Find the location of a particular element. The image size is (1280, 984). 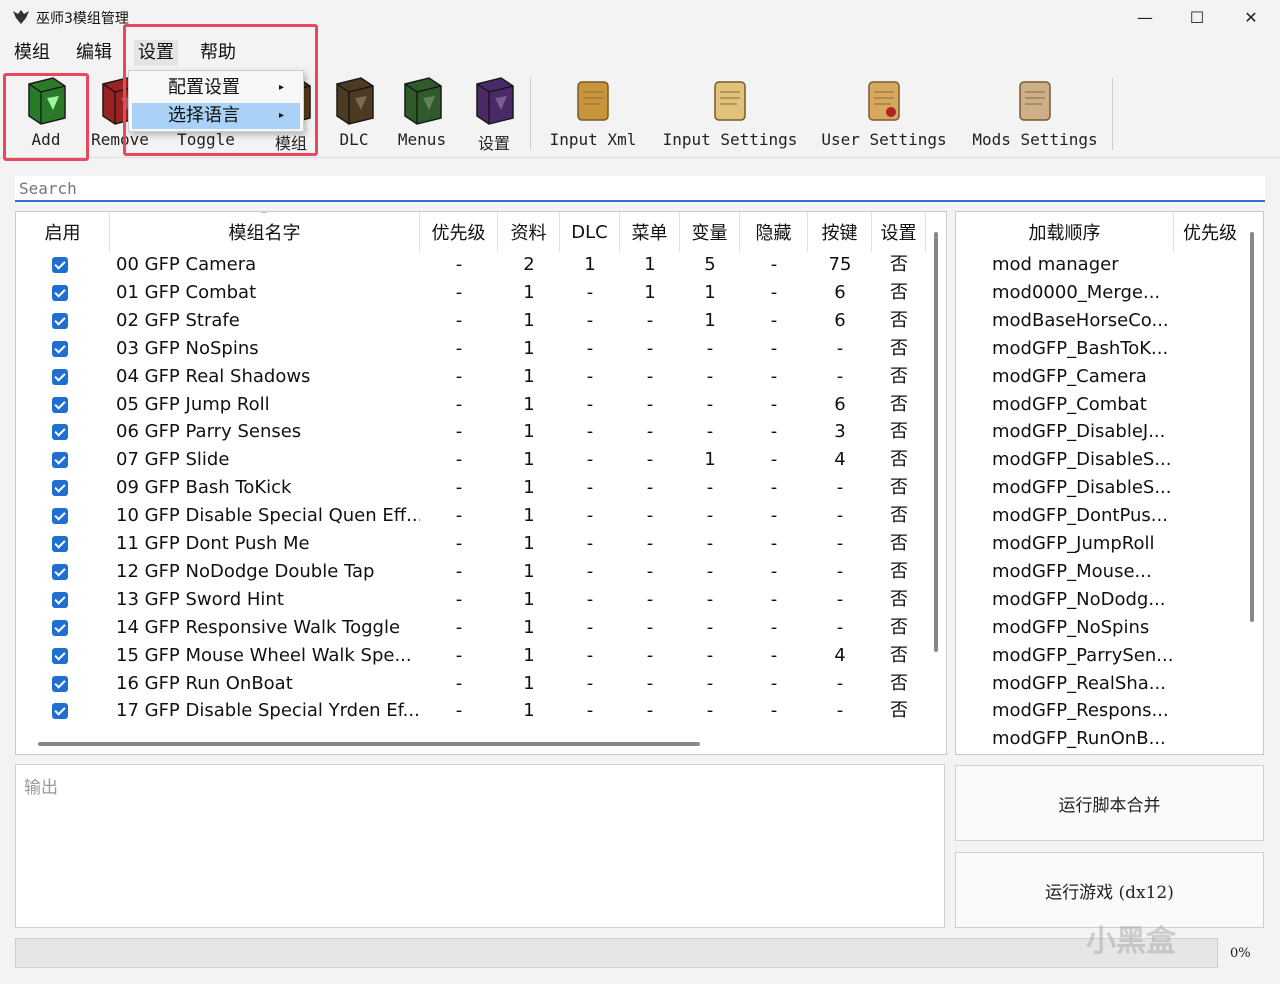

menu-item-config-settings: 配置设置 ▸ is located at coordinates (216, 88).